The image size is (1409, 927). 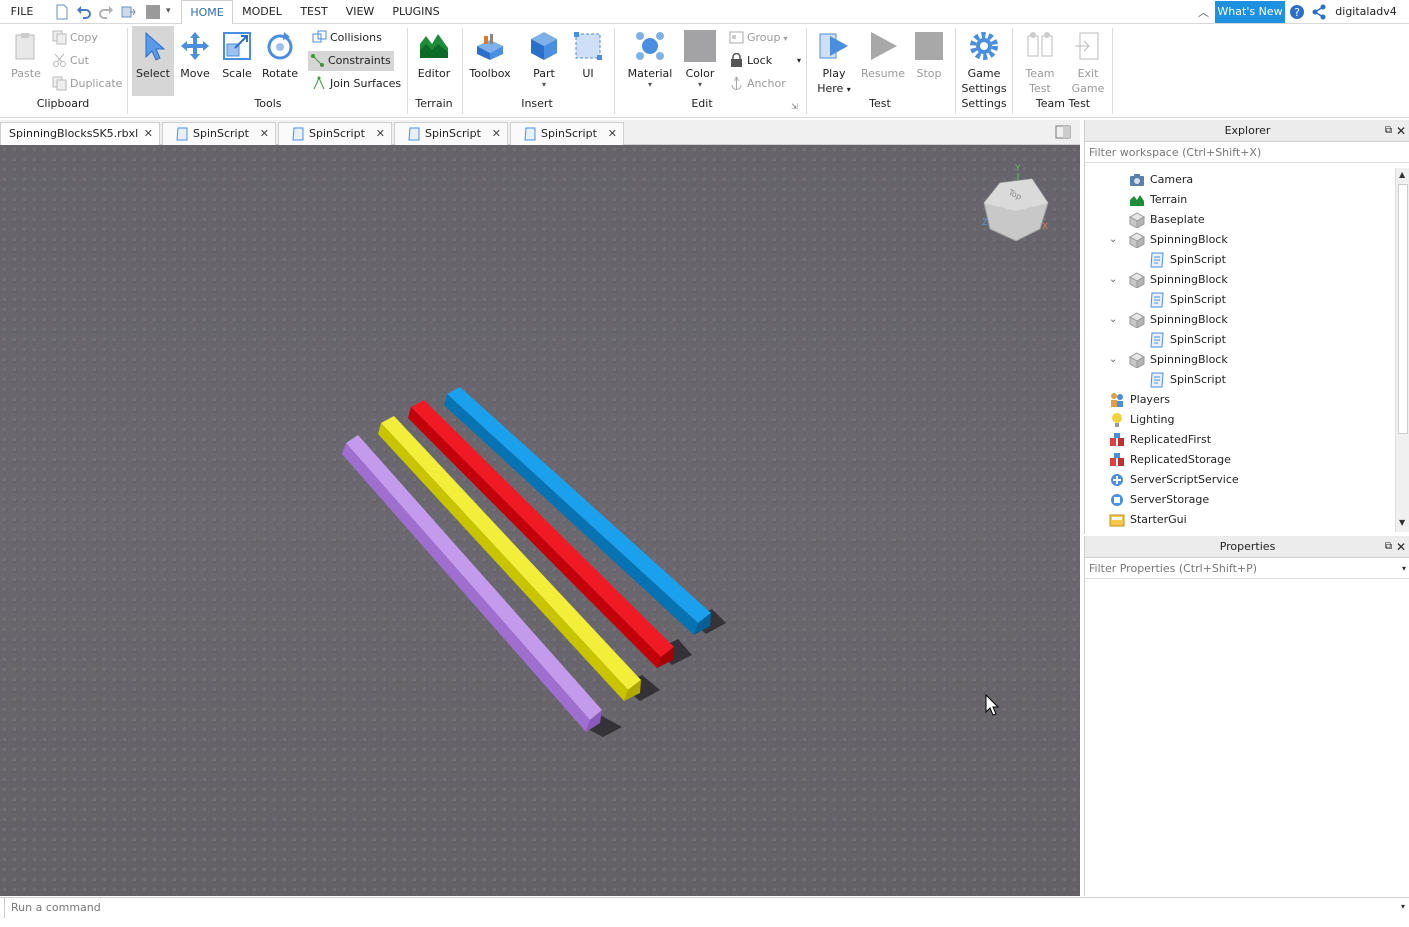 I want to click on constraints-toggle: Constraints, so click(x=351, y=61).